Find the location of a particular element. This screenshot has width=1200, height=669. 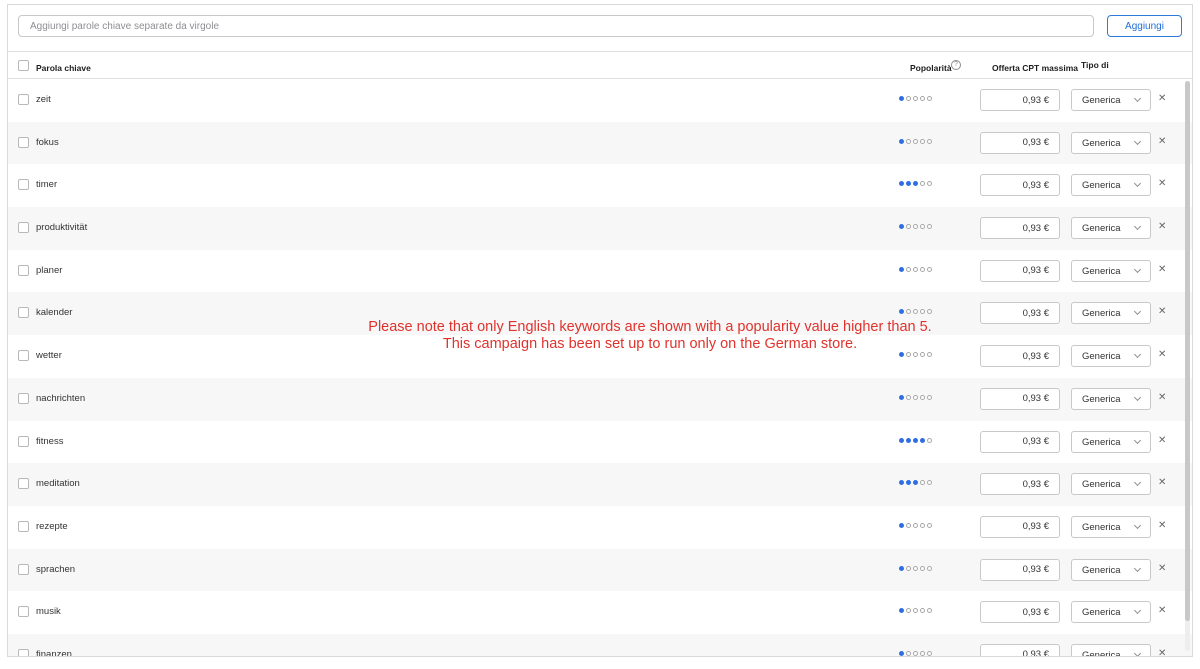

question-circle-icon: ? is located at coordinates (956, 65).